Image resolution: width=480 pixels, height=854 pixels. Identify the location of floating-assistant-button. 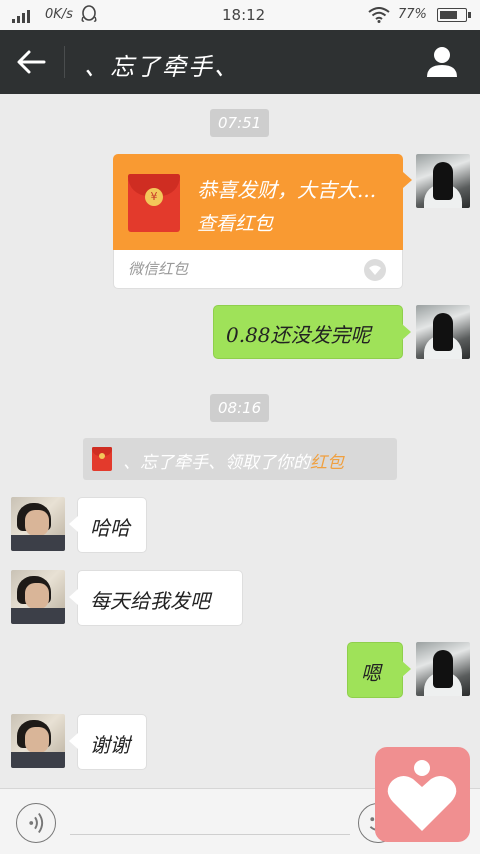
(422, 794).